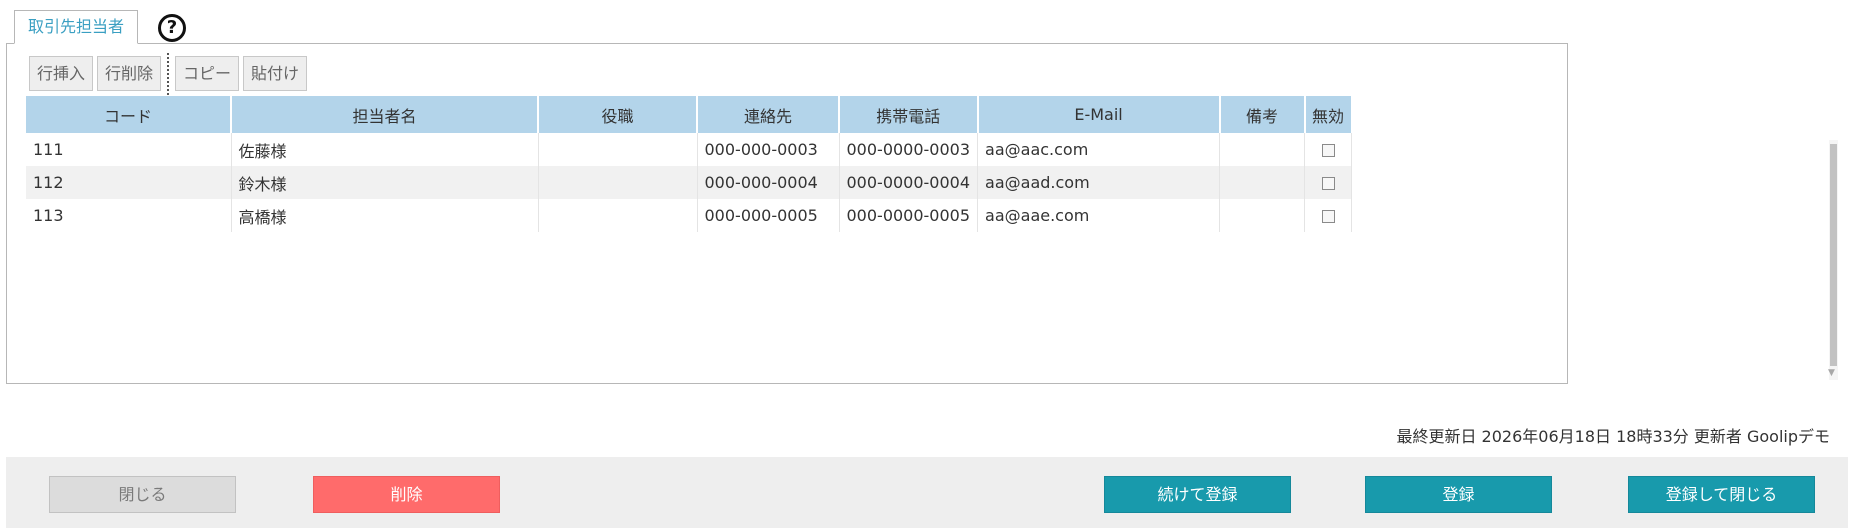 This screenshot has height=528, width=1854. Describe the element at coordinates (768, 149) in the screenshot. I see `cell-contact: 000-000-0003` at that location.